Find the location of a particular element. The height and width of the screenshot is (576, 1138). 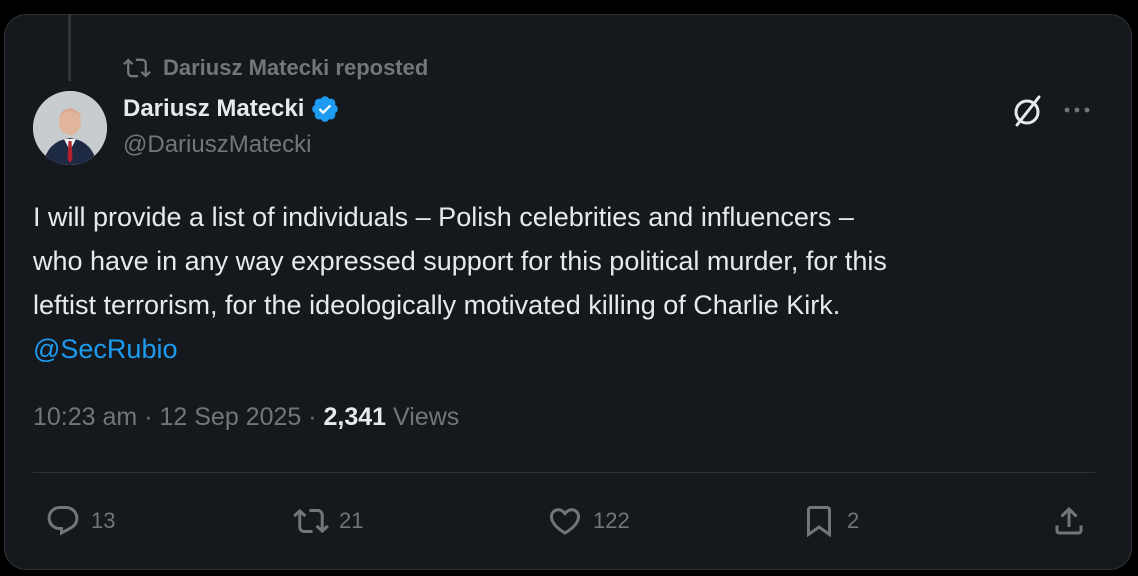

more-options-icon is located at coordinates (1077, 110).